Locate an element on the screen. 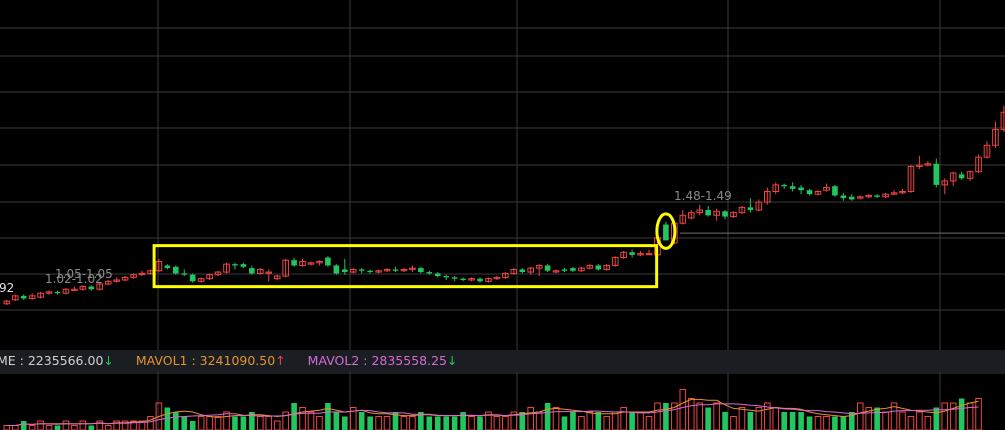 This screenshot has width=1005, height=430. low-label-2: 1.02-1.02 is located at coordinates (74, 279).